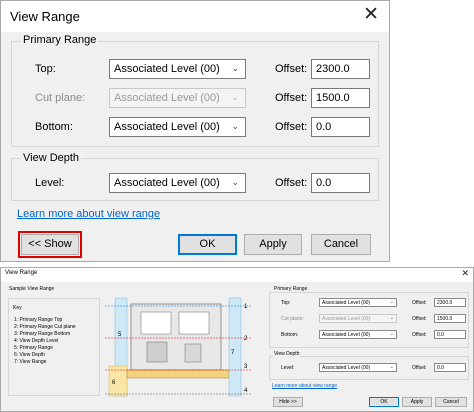 Image resolution: width=474 pixels, height=412 pixels. Describe the element at coordinates (42, 334) in the screenshot. I see `key-item: 3: Primary Range Bottom` at that location.